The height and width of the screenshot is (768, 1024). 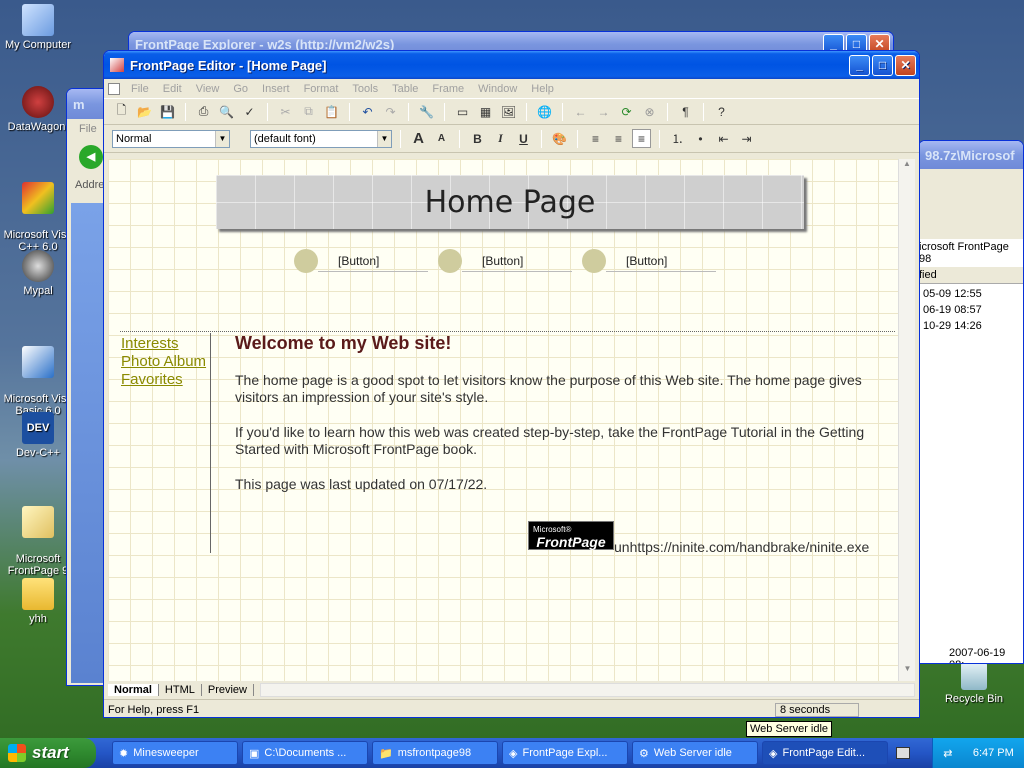 I want to click on desktop-icon-frontpage: Microsoft FrontPage 9, so click(x=38, y=541).